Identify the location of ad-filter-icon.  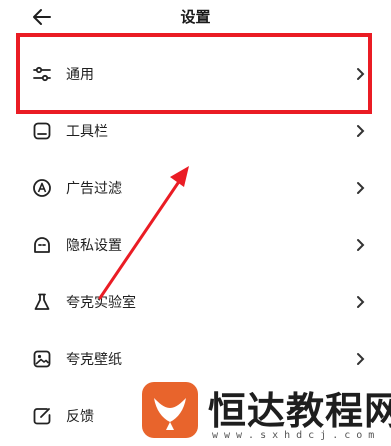
(42, 188).